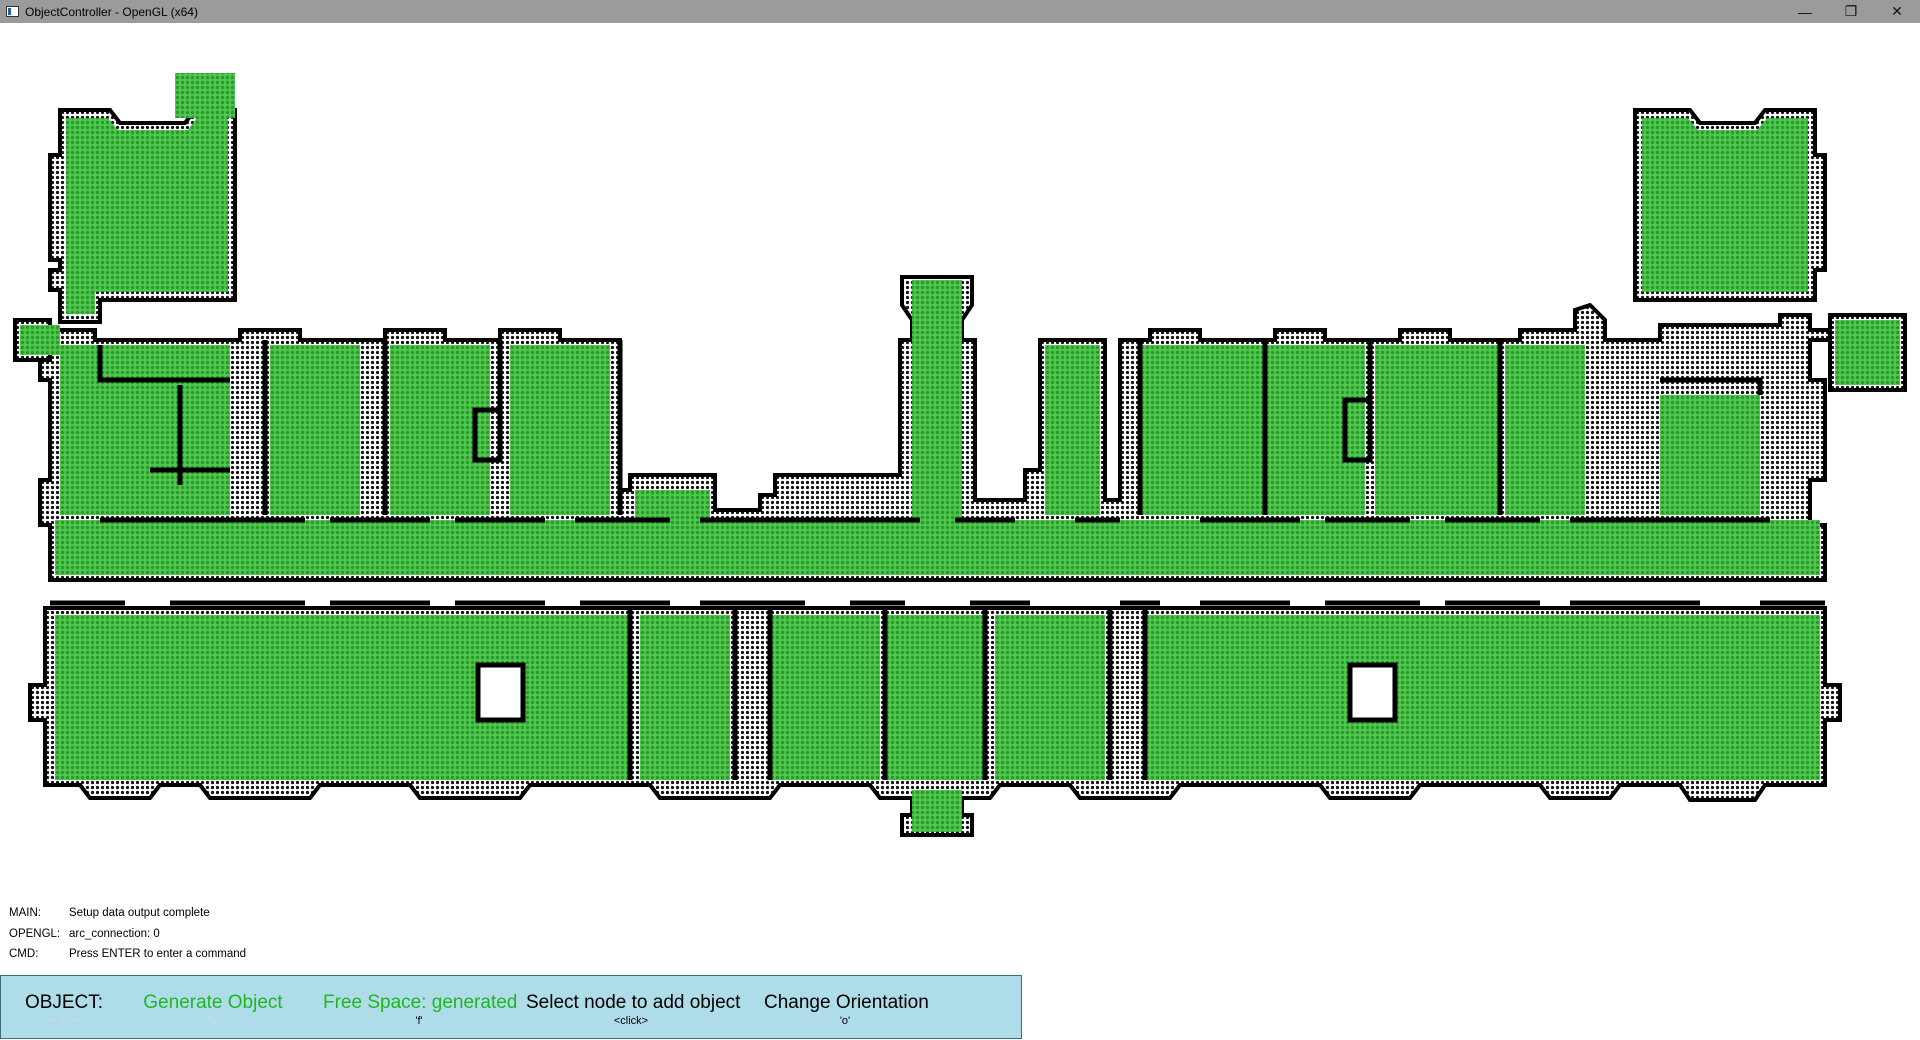 The image size is (1920, 1040). Describe the element at coordinates (158, 954) in the screenshot. I see `log-value: Press ENTER to enter a command` at that location.